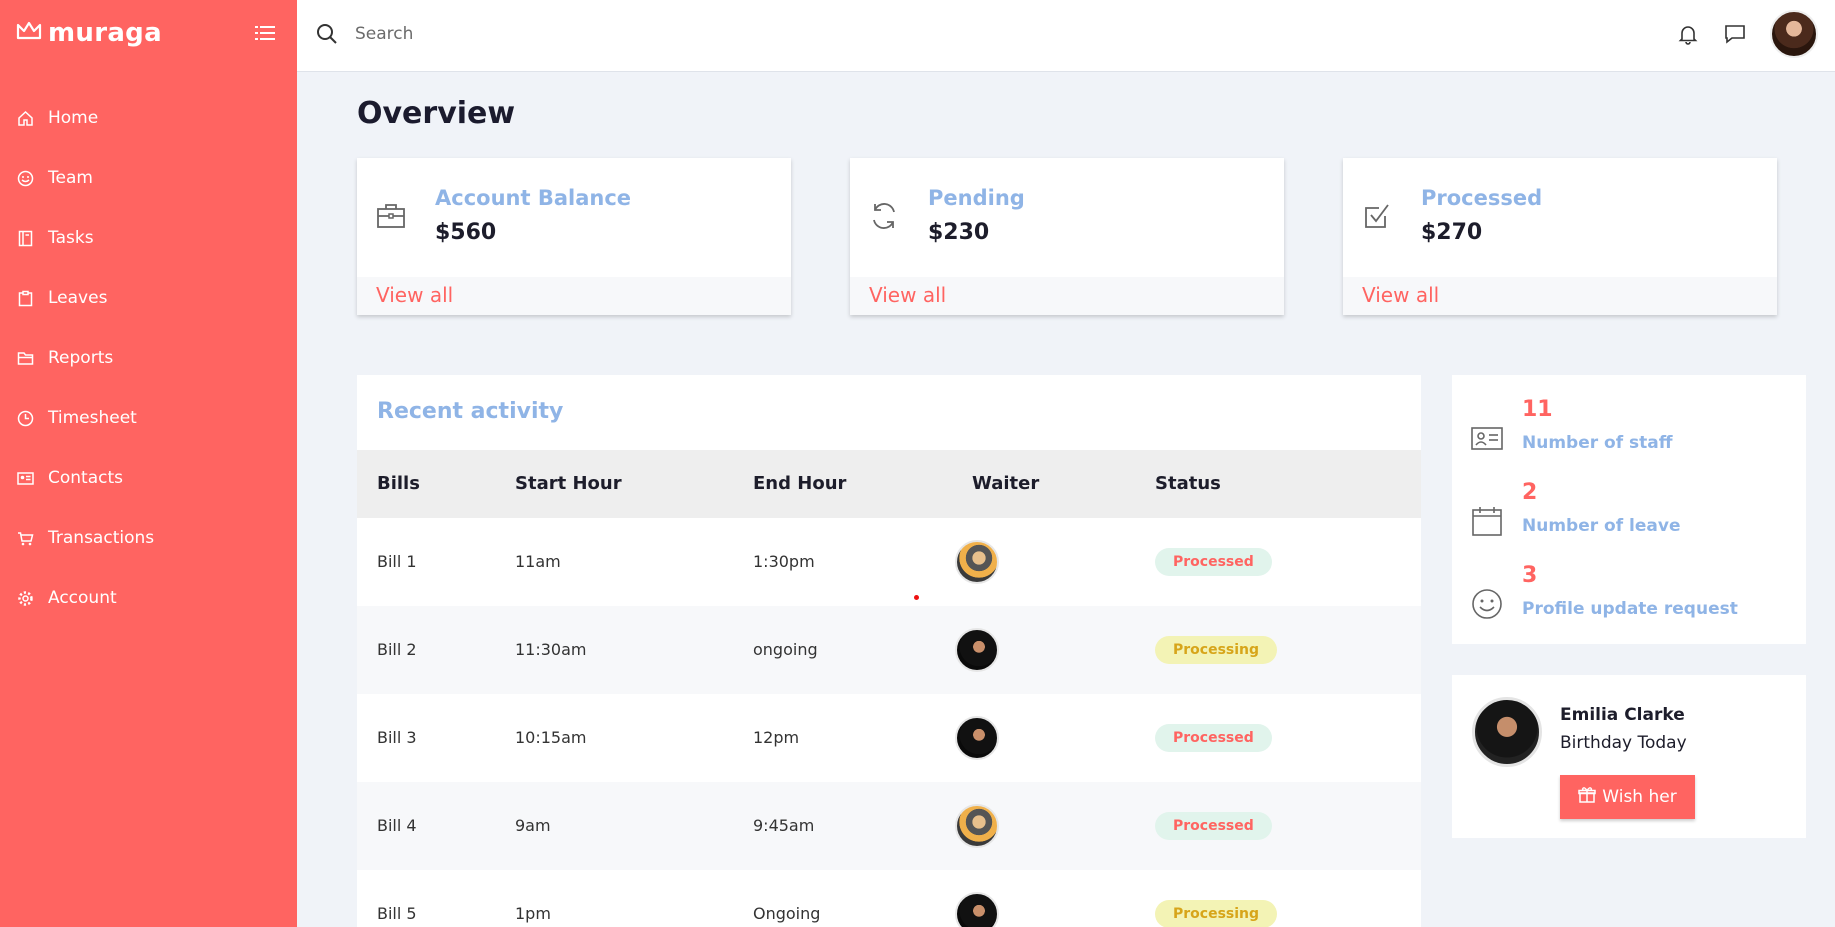  Describe the element at coordinates (327, 34) in the screenshot. I see `search-icon` at that location.